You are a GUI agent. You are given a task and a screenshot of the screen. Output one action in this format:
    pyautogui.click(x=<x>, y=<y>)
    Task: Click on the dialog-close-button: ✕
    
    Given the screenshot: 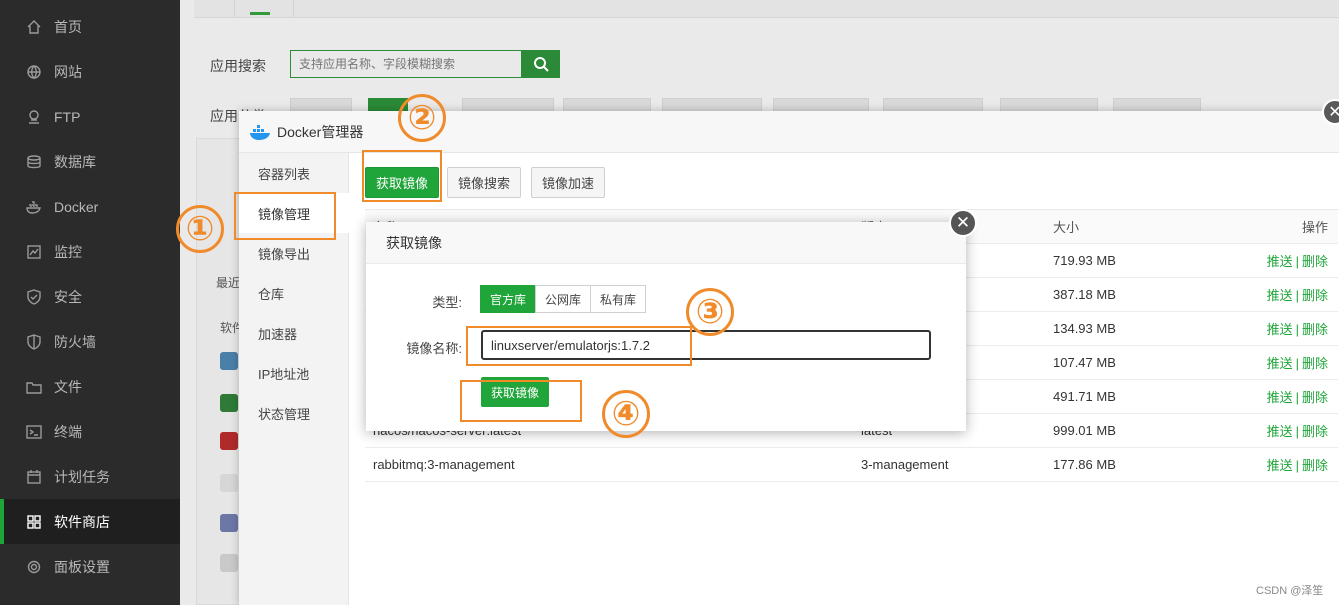 What is the action you would take?
    pyautogui.click(x=963, y=223)
    